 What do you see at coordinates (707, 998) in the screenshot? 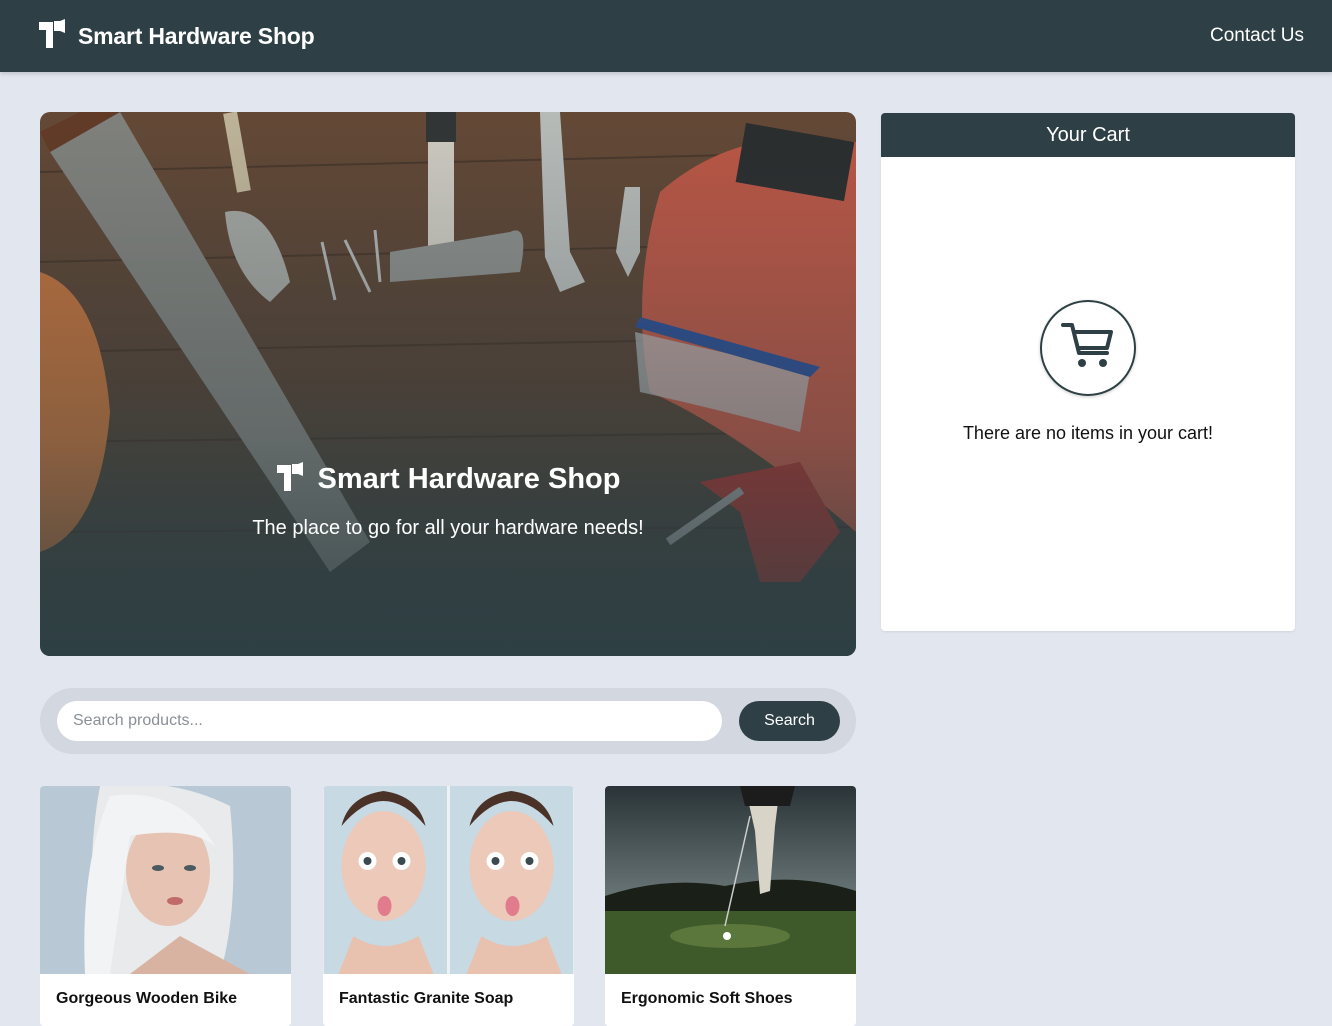
I see `product-name: Ergonomic Soft Shoes` at bounding box center [707, 998].